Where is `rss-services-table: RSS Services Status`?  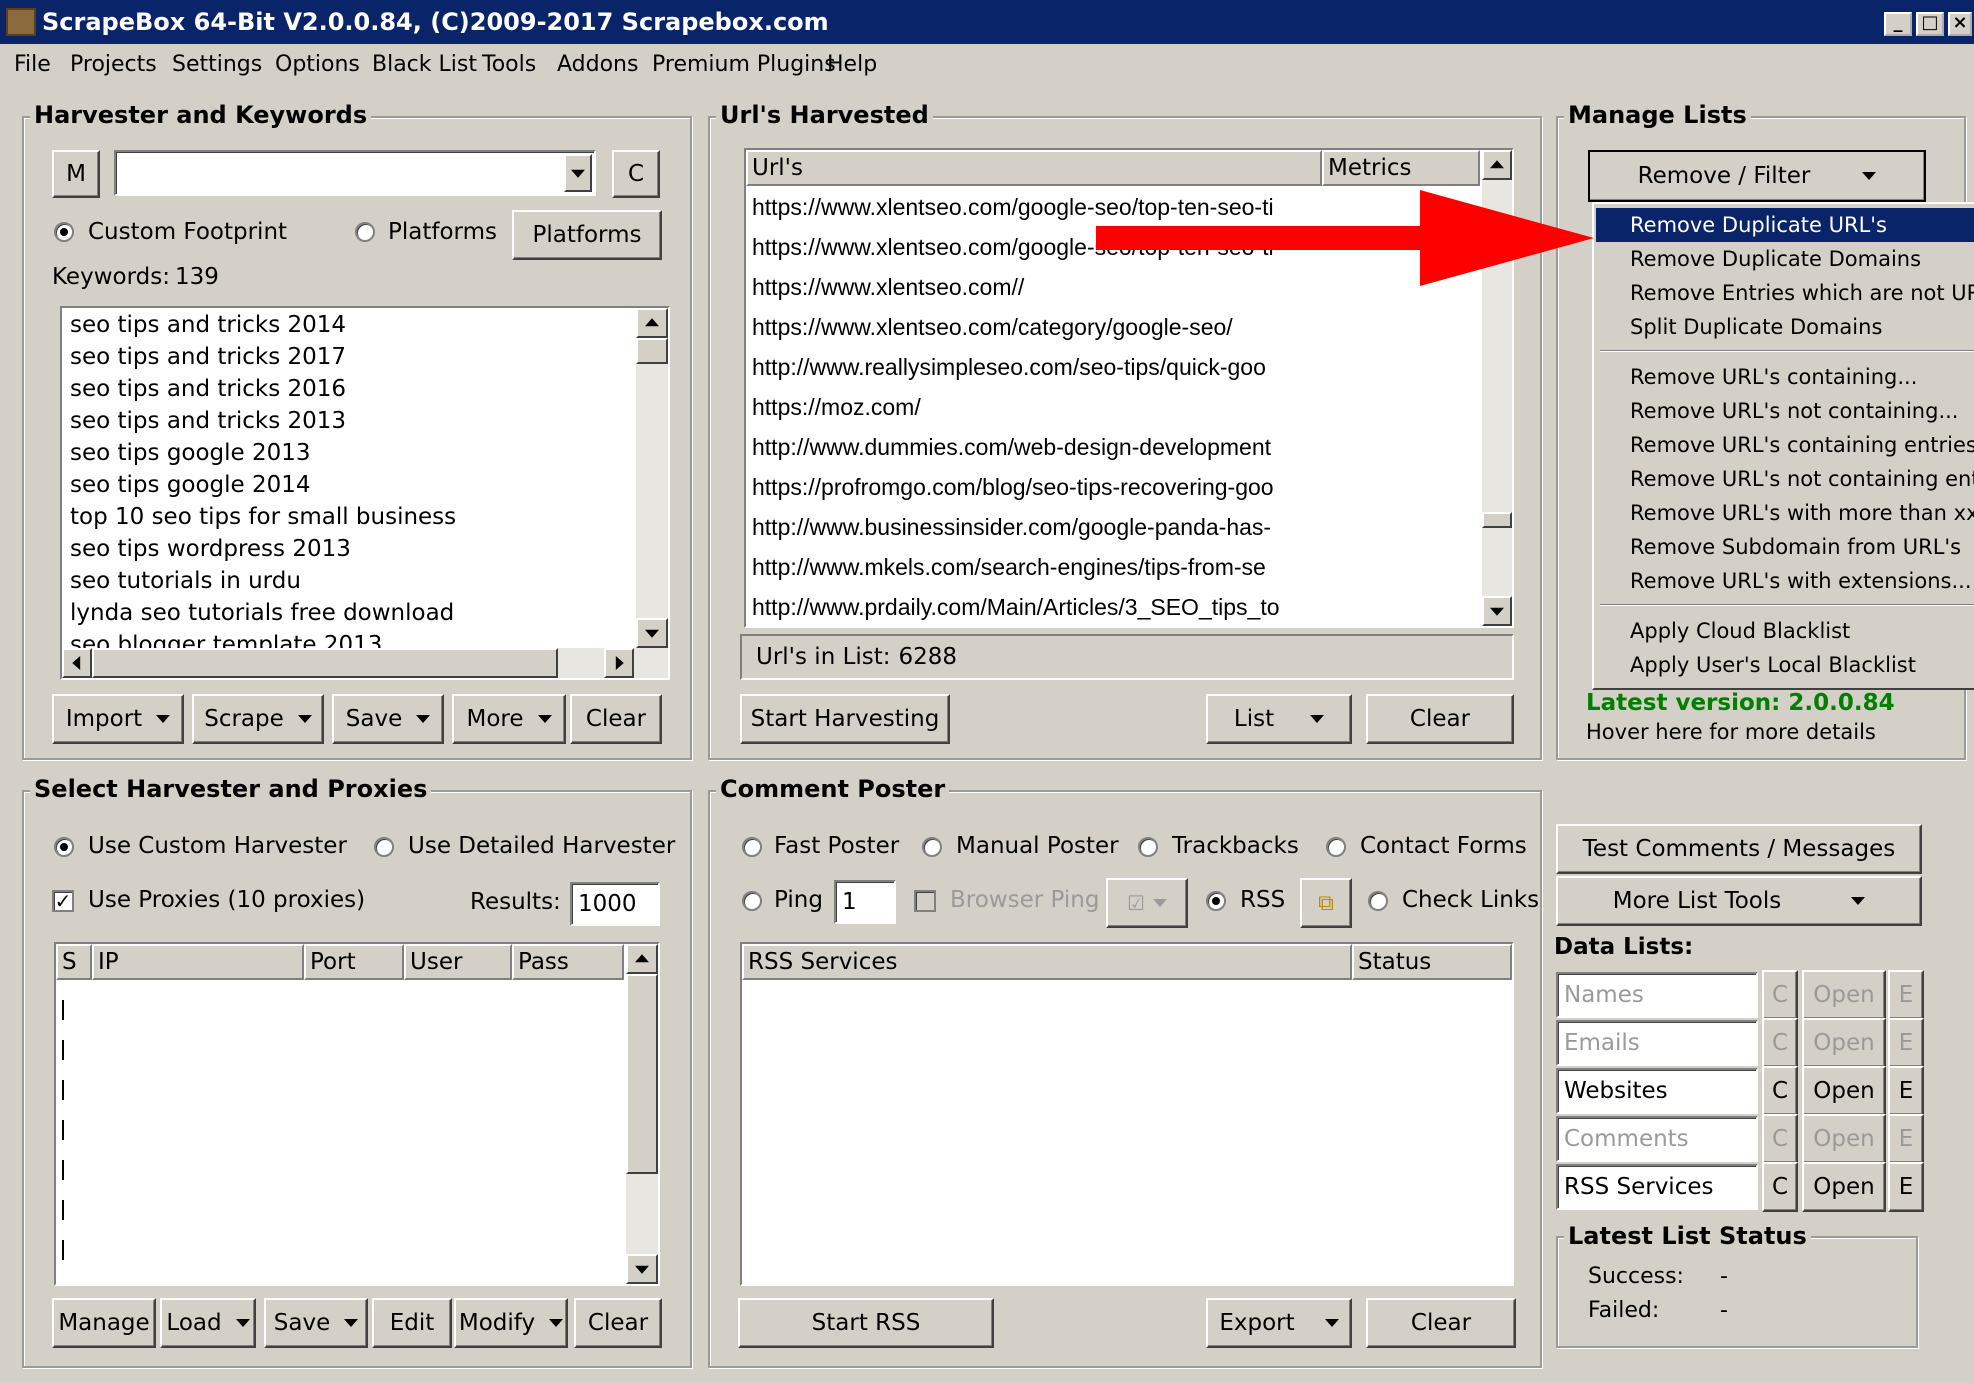
rss-services-table: RSS Services Status is located at coordinates (1127, 1114).